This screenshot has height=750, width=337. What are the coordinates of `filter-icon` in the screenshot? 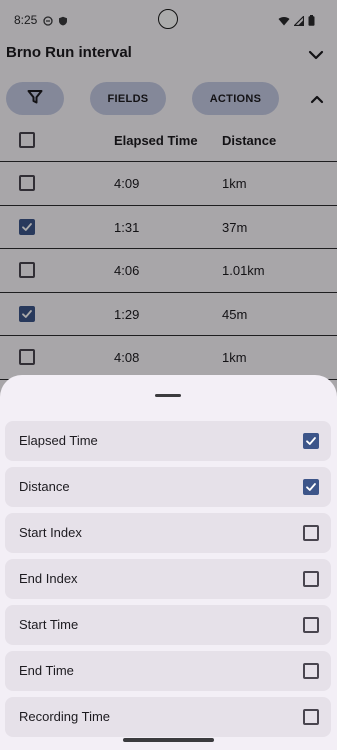 It's located at (35, 98).